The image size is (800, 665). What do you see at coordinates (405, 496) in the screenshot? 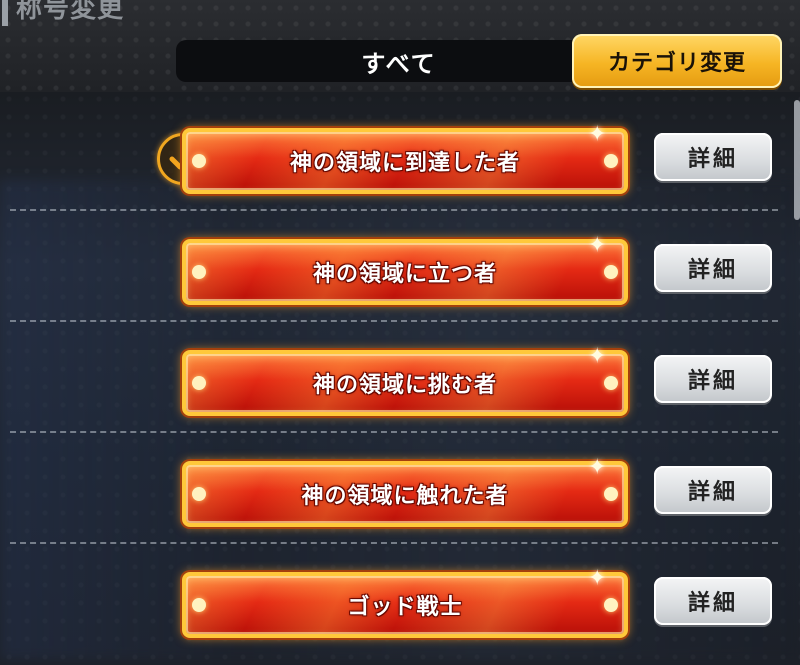
I see `title-name: 神の領域に触れた者` at bounding box center [405, 496].